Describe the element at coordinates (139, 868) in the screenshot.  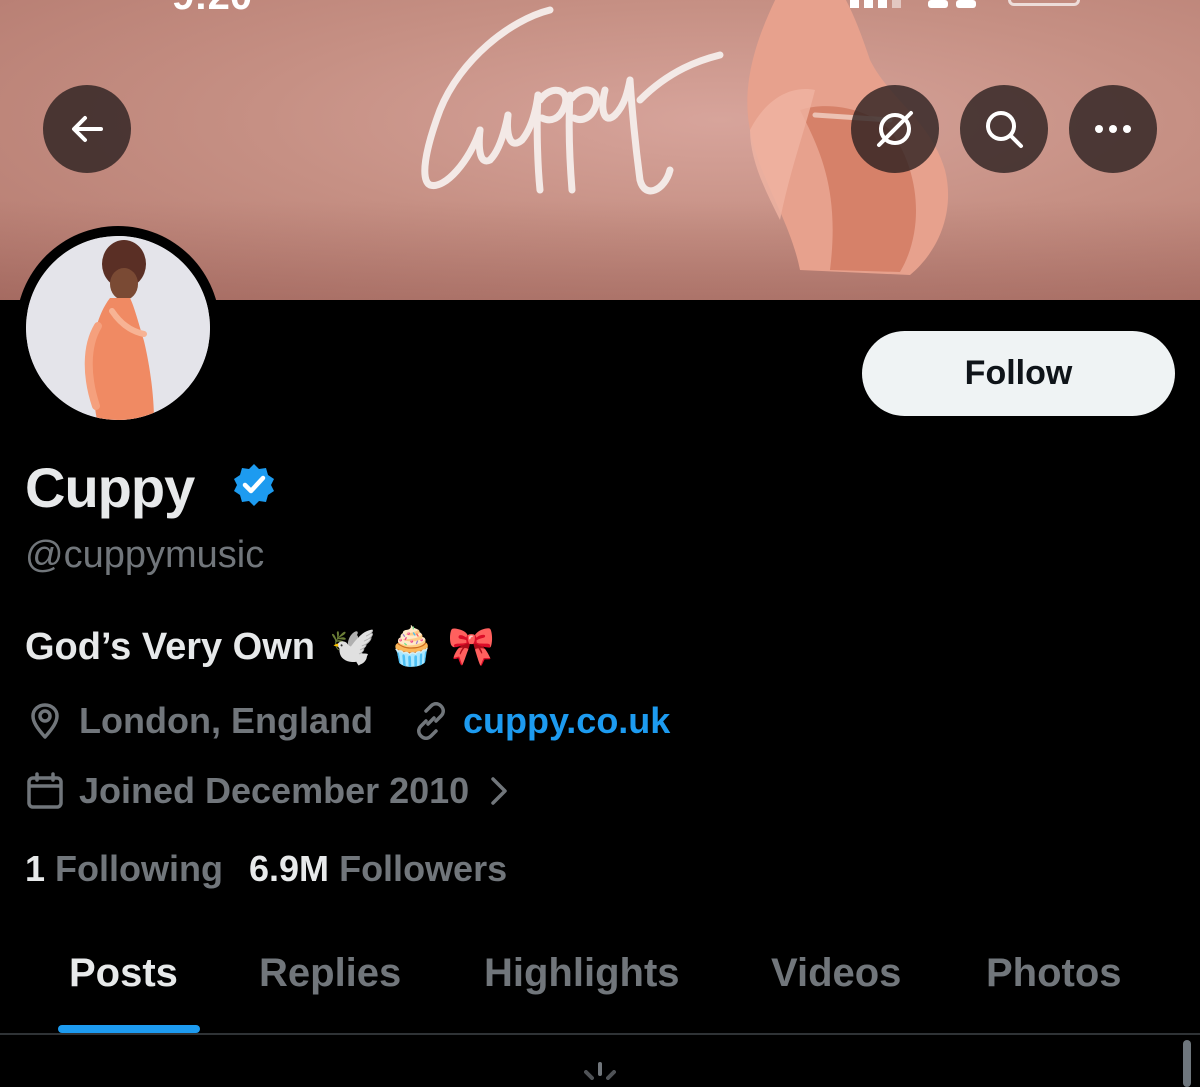
I see `following-label: Following` at that location.